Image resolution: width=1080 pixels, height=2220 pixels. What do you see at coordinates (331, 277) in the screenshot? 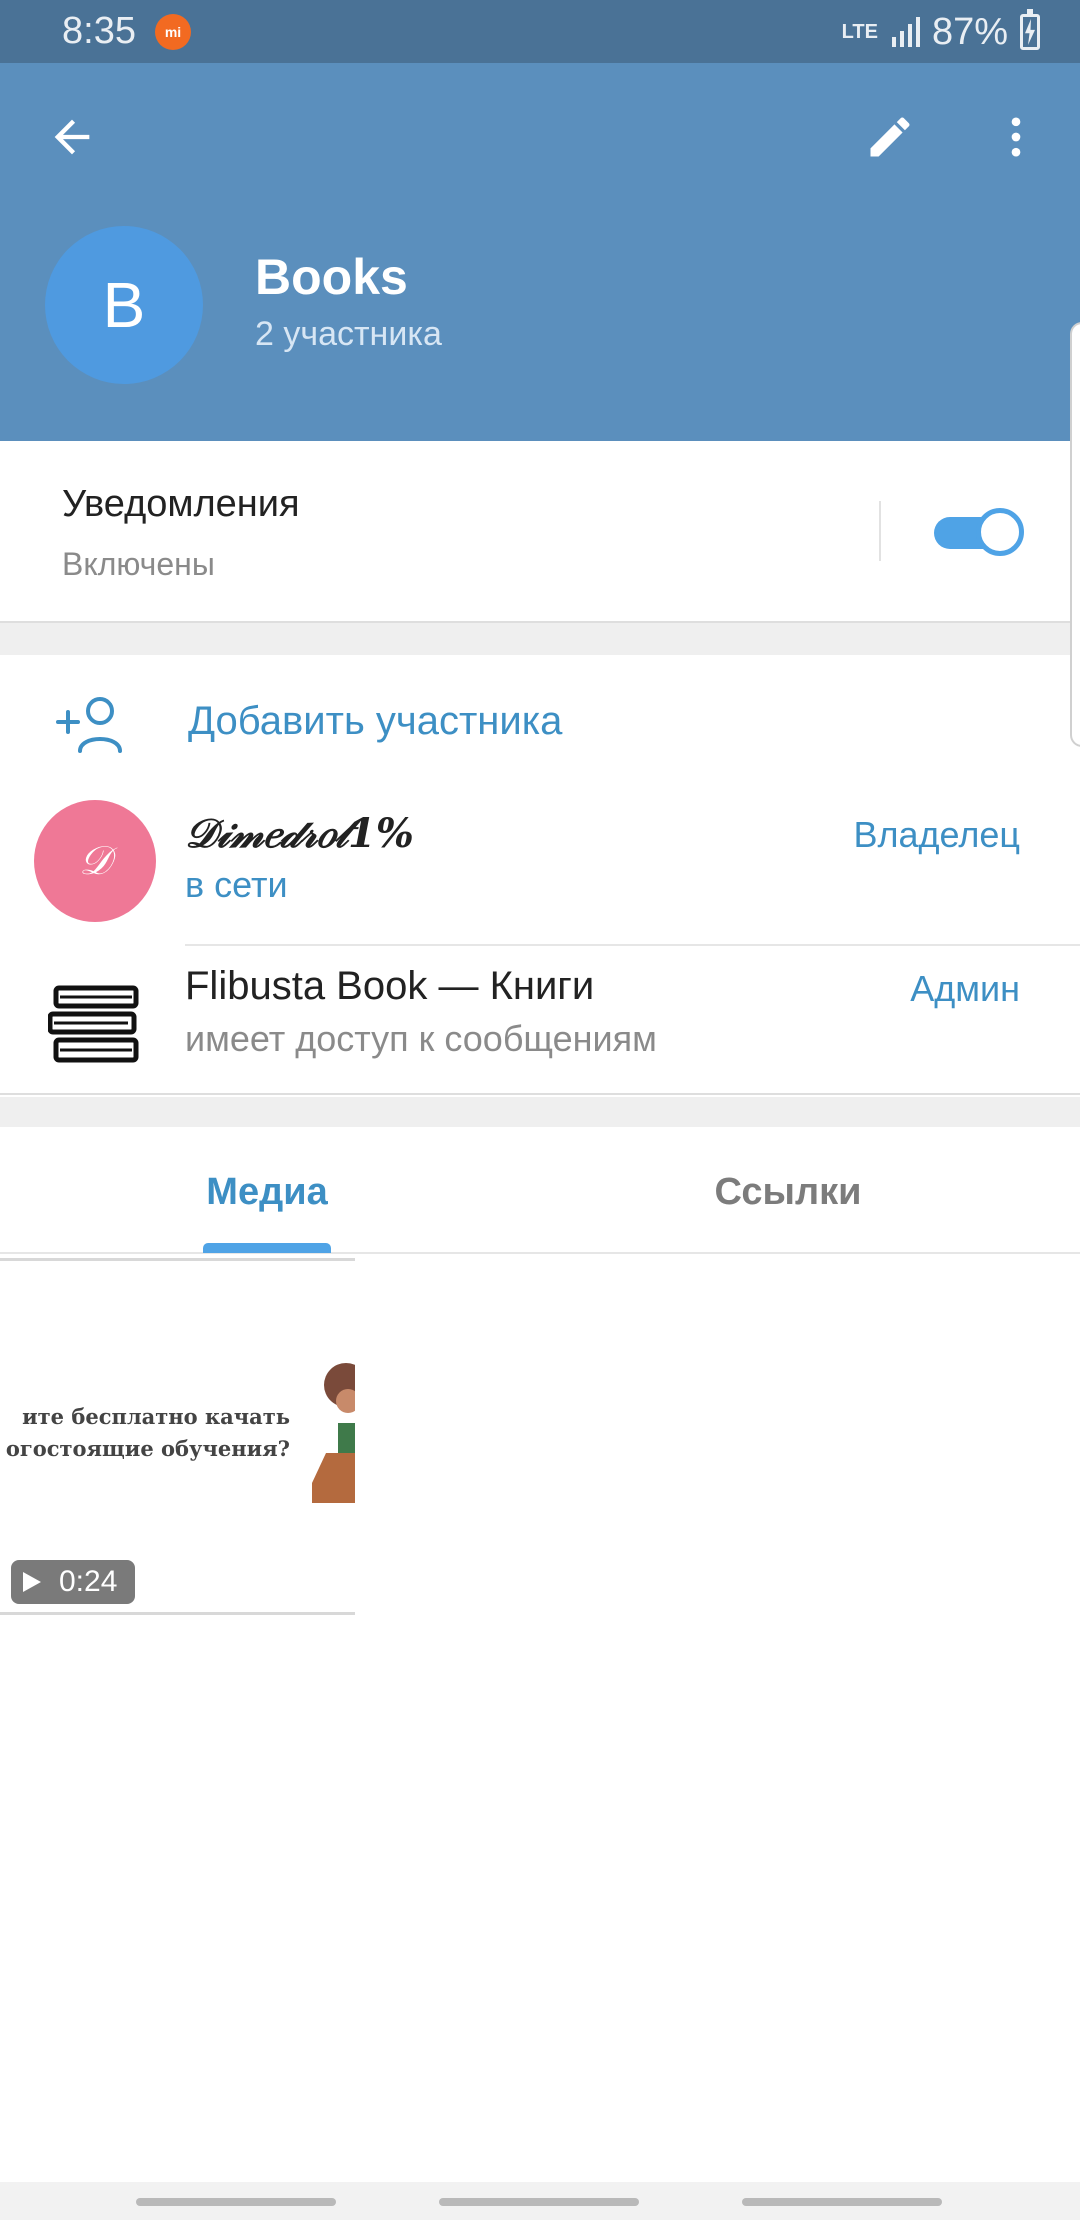
I see `group-title: Books` at bounding box center [331, 277].